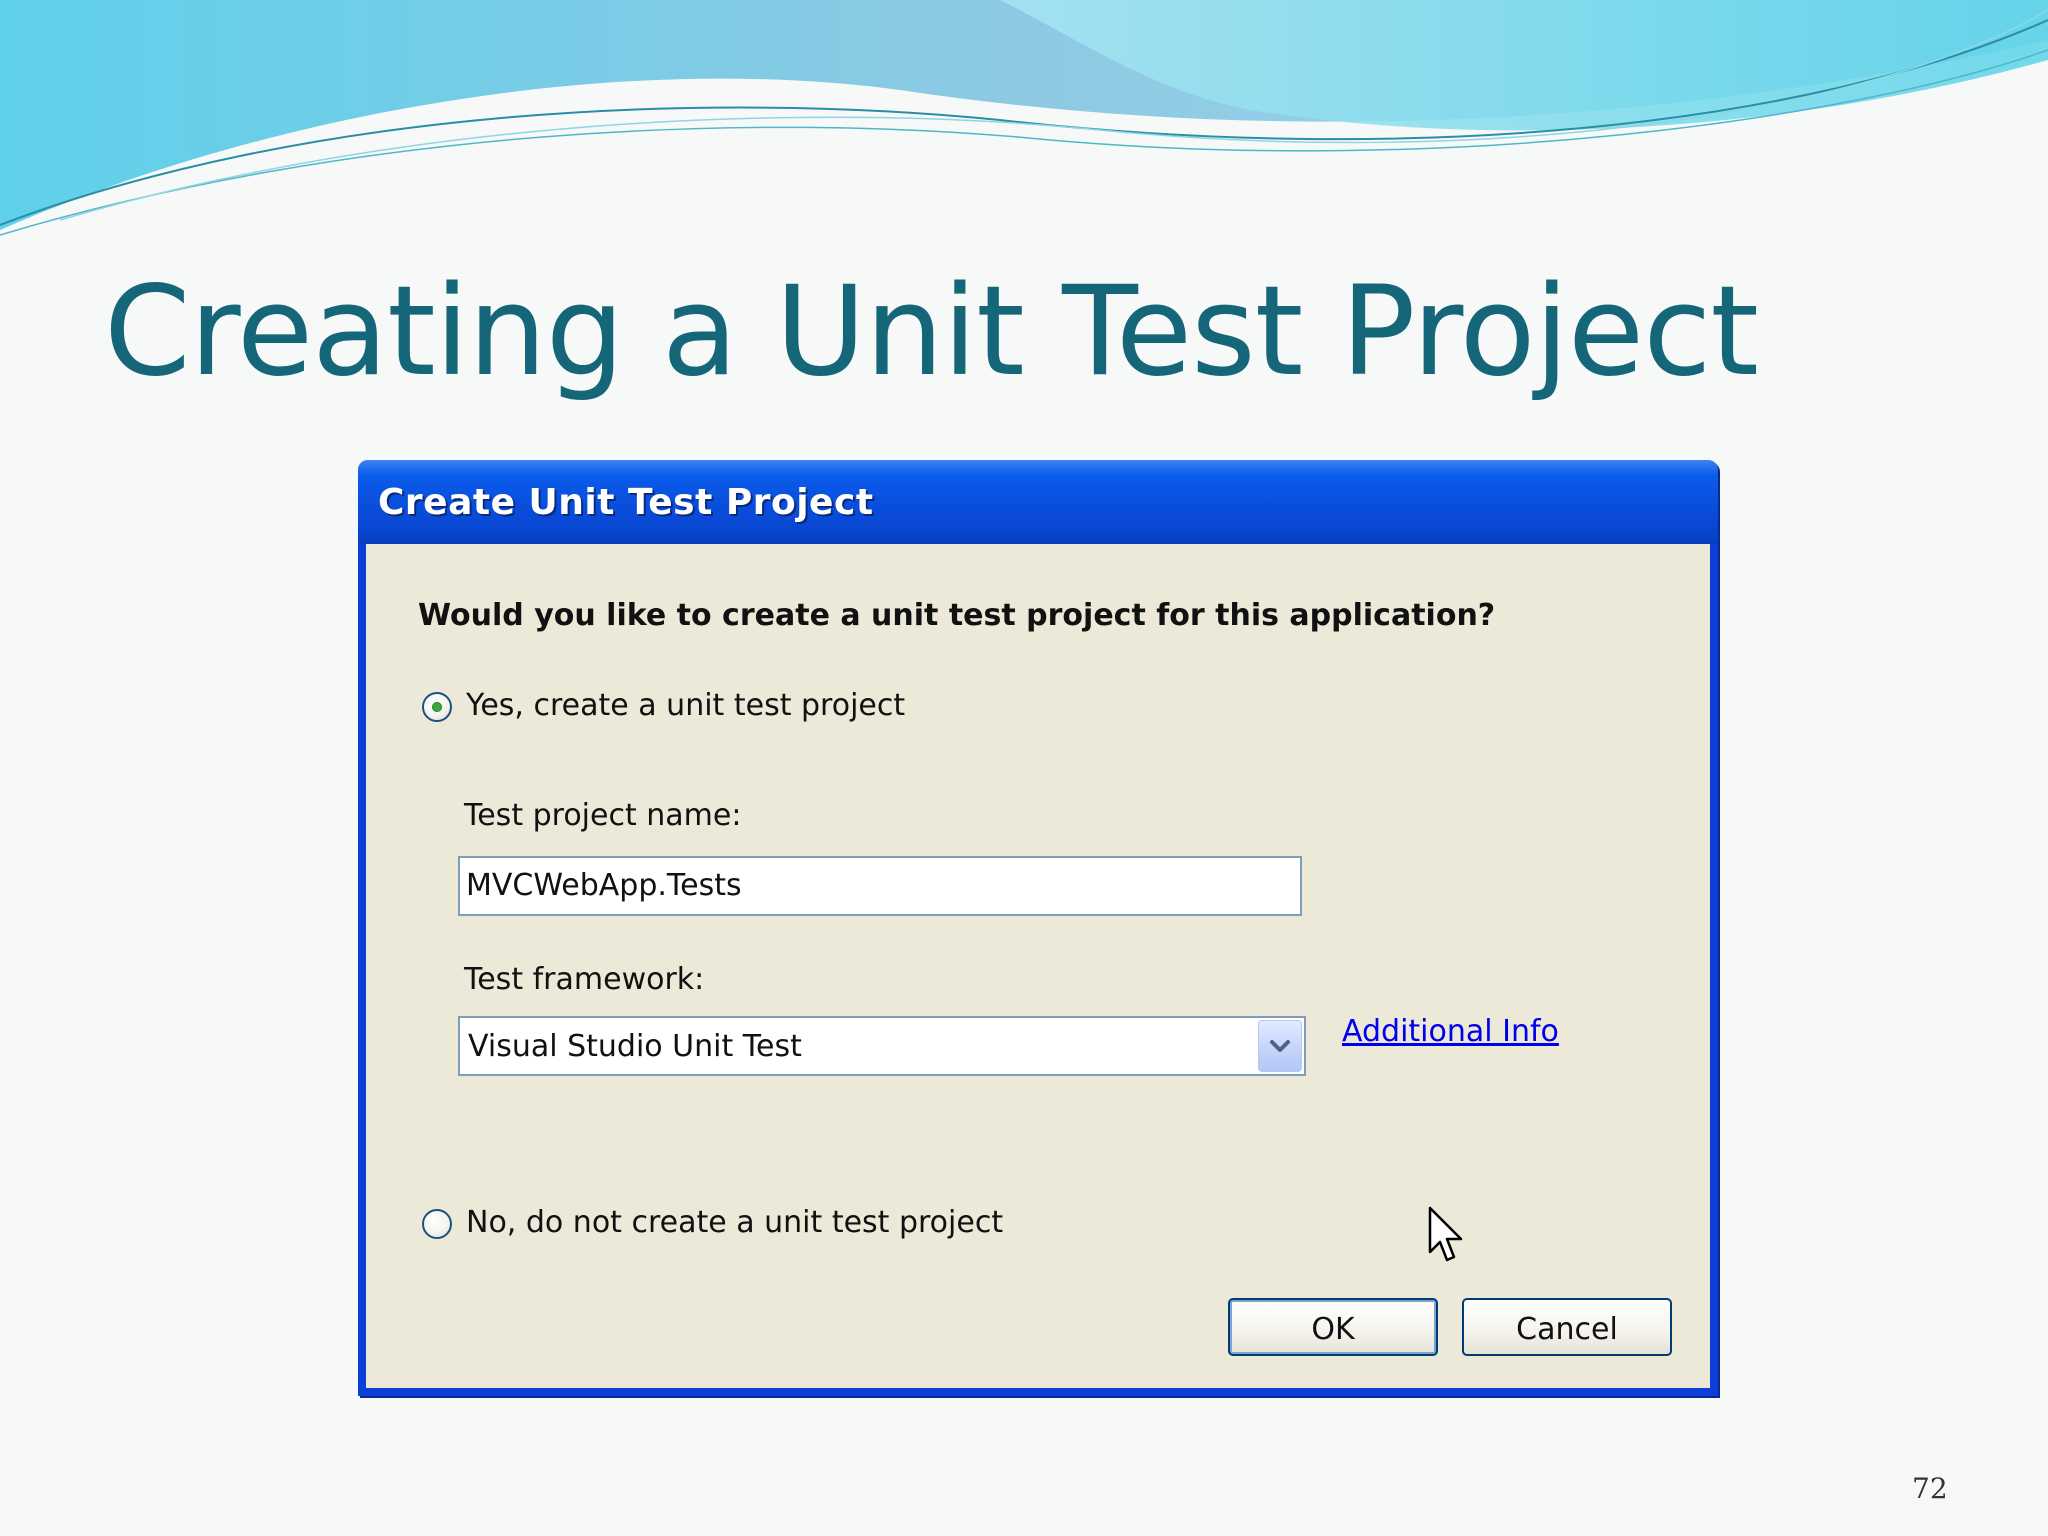 The image size is (2048, 1536). Describe the element at coordinates (635, 1046) in the screenshot. I see `framework-select-value: Visual Studio Unit Test` at that location.